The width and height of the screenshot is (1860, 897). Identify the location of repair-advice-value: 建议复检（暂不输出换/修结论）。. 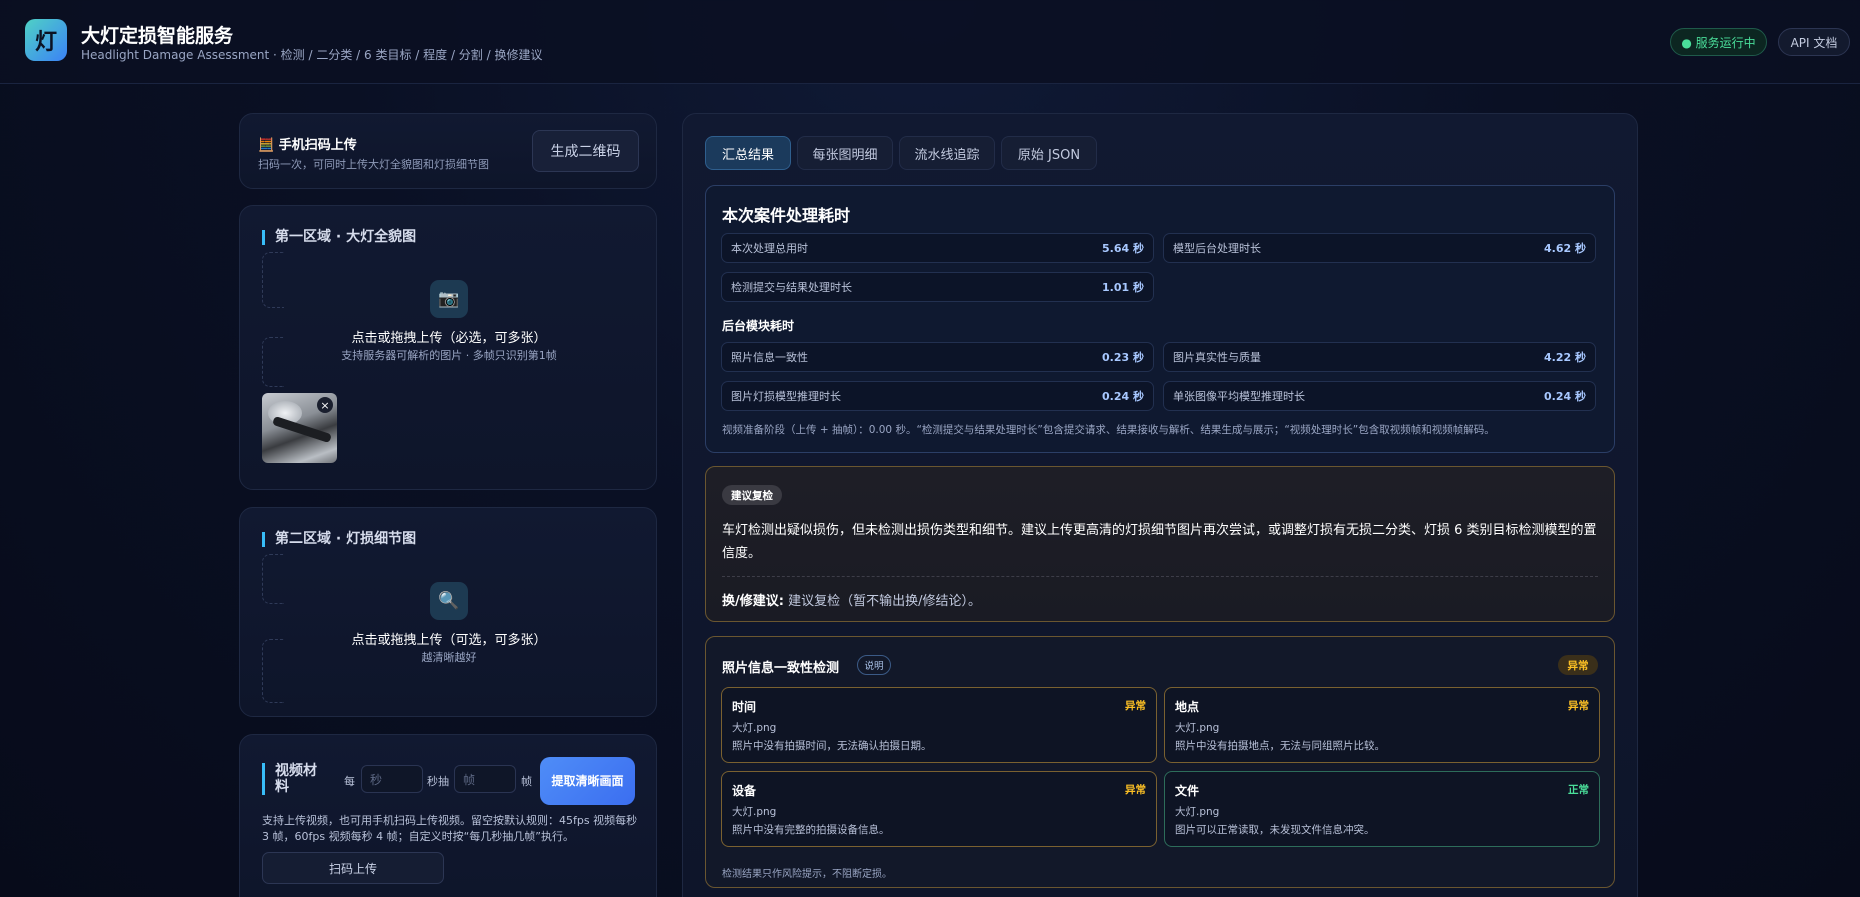
(882, 601).